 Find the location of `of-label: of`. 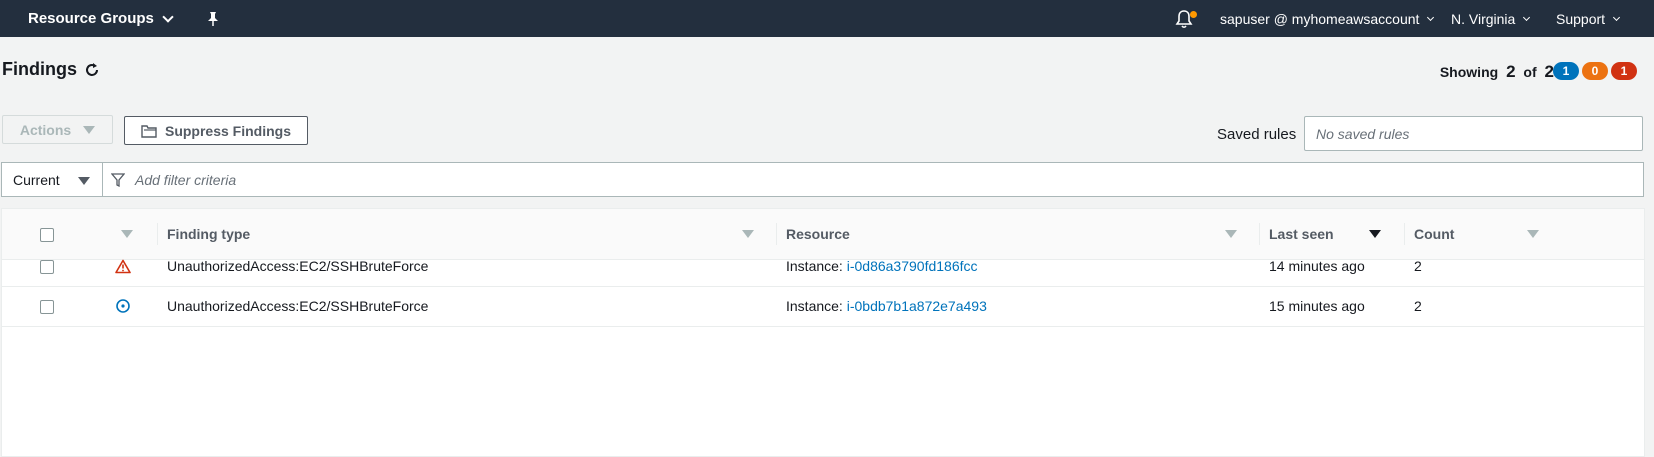

of-label: of is located at coordinates (1530, 72).